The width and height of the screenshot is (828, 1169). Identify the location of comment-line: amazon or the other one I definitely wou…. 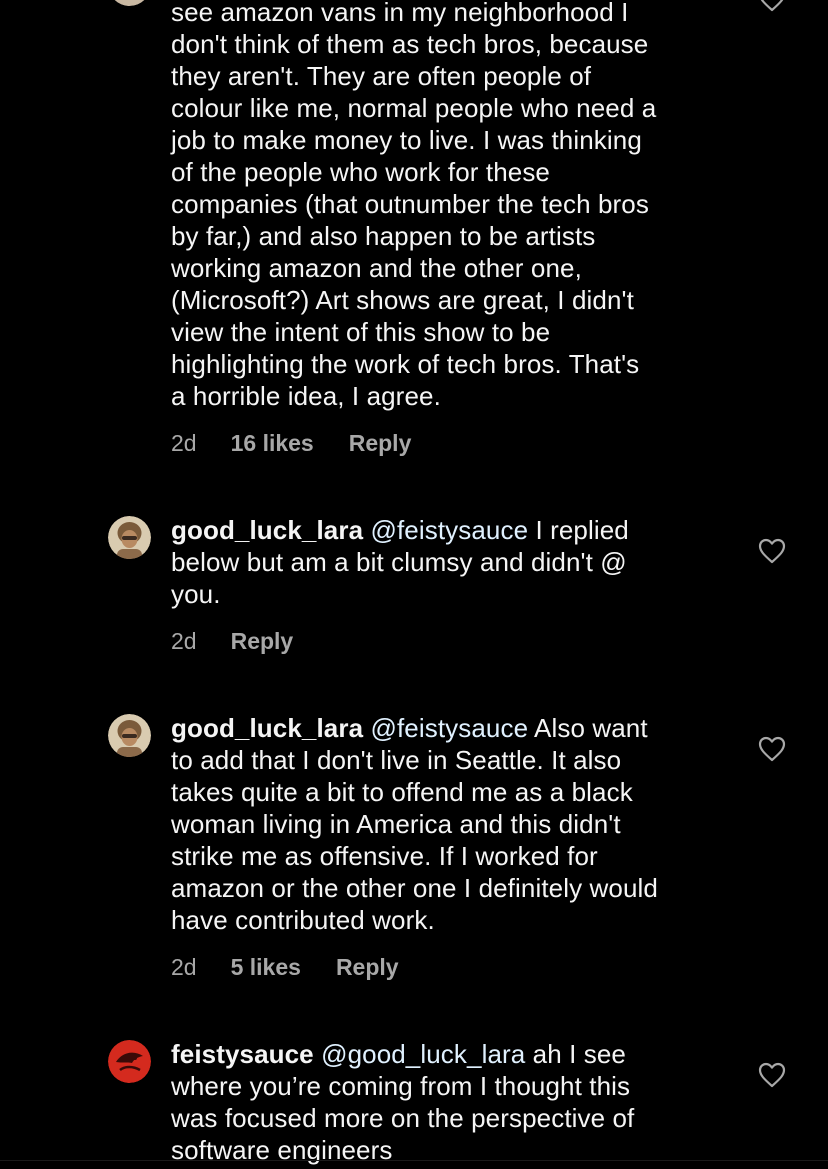
(414, 888).